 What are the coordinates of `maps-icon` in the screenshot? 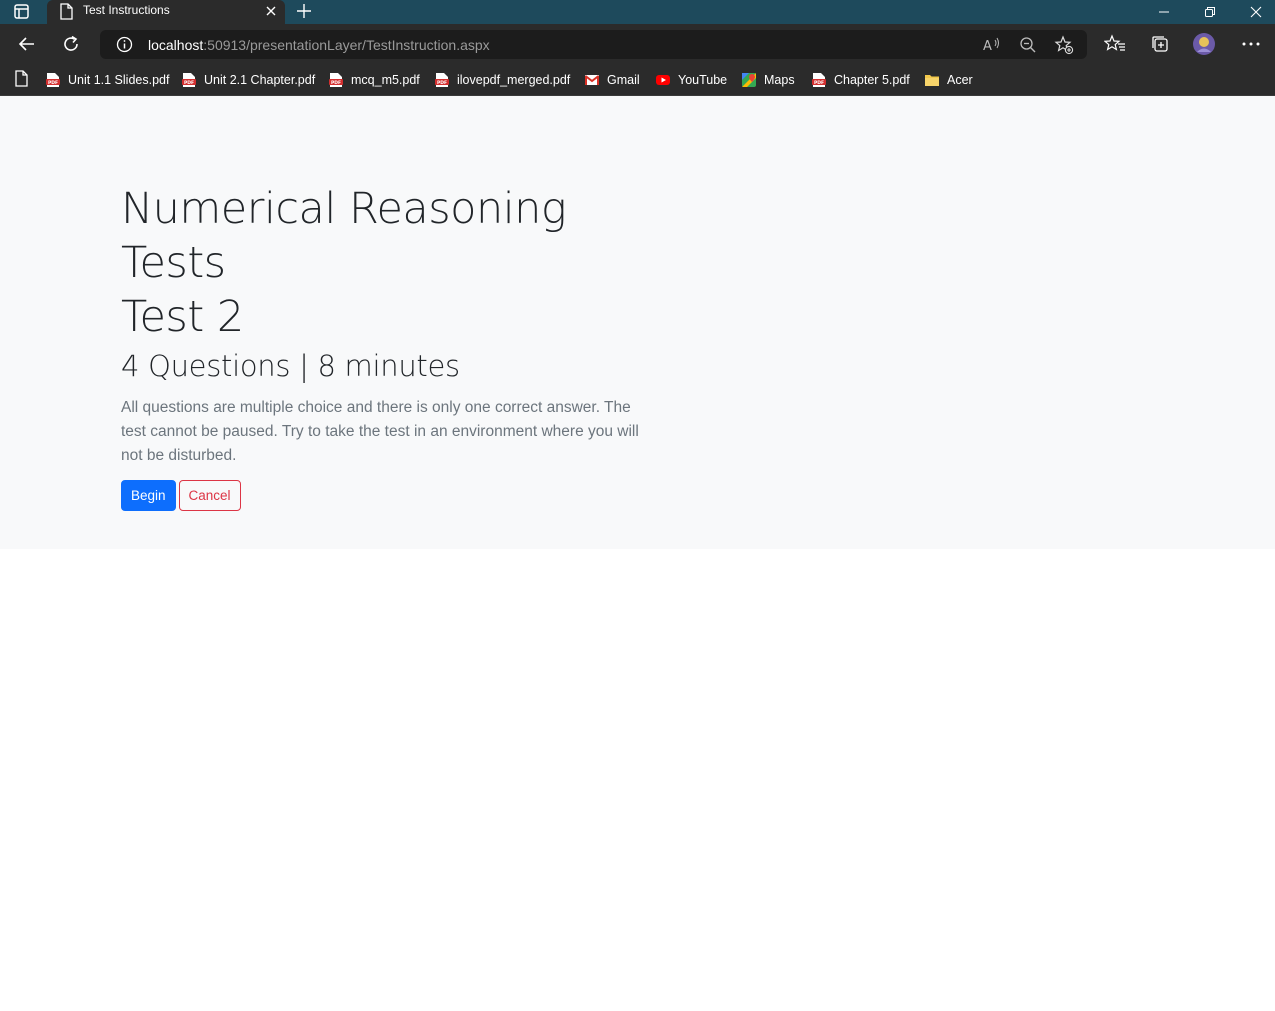 It's located at (749, 80).